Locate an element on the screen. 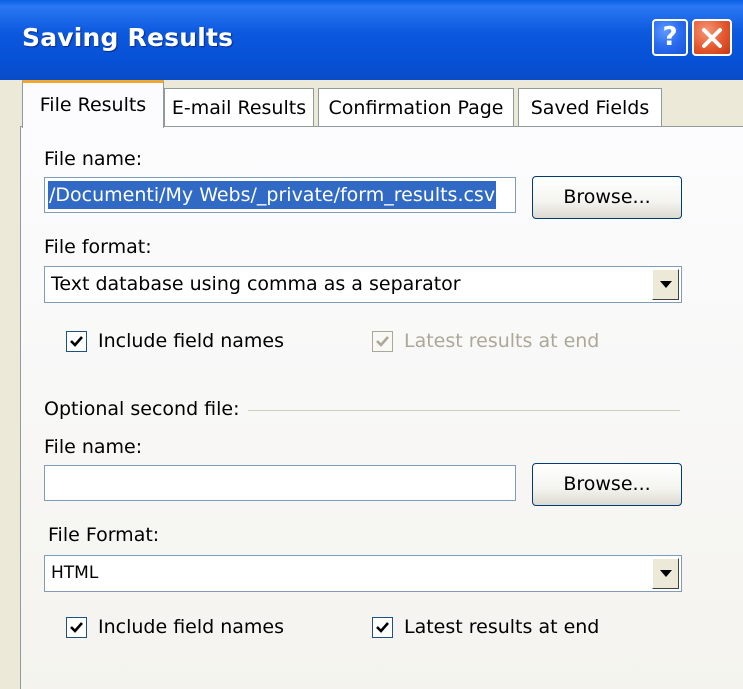 This screenshot has width=743, height=689. file-name-label: File name: is located at coordinates (93, 159).